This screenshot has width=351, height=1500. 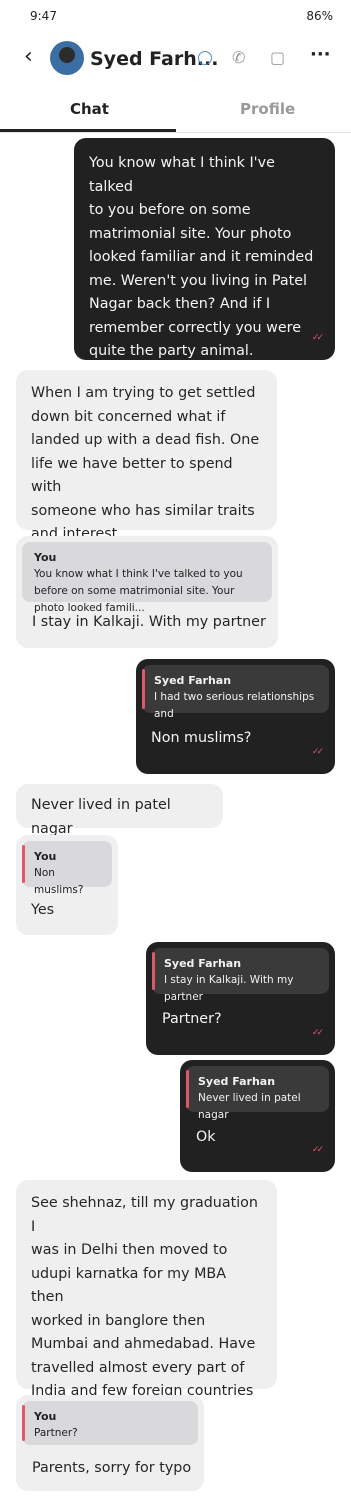 I want to click on avatar, so click(x=67, y=58).